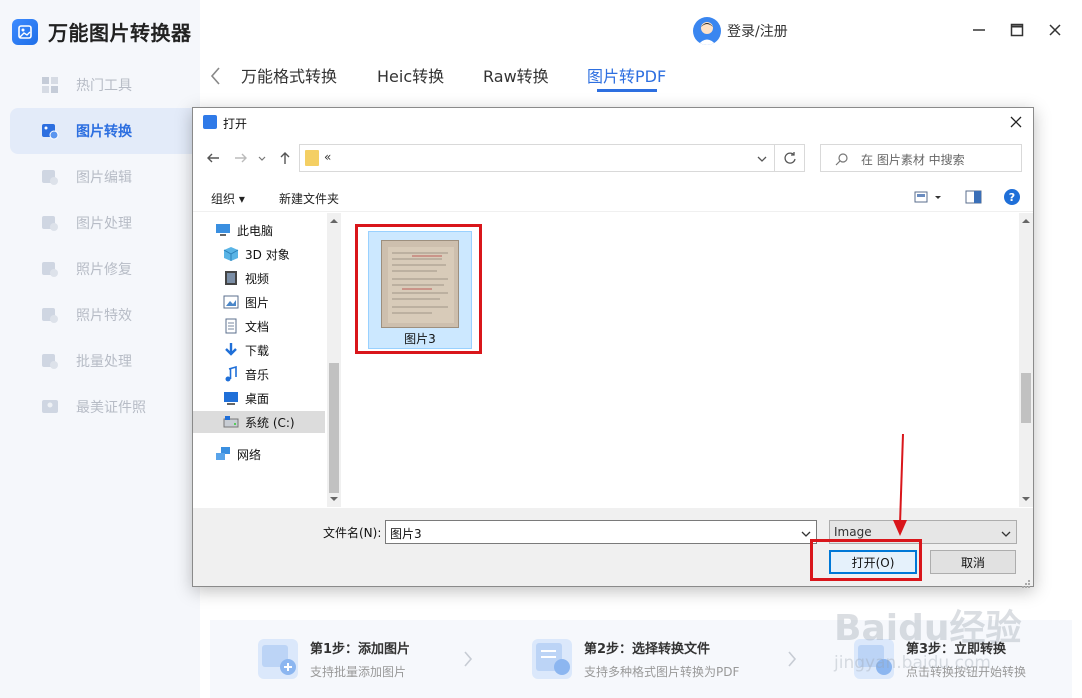 Image resolution: width=1082 pixels, height=698 pixels. What do you see at coordinates (740, 31) in the screenshot?
I see `login-button: 登录/注册` at bounding box center [740, 31].